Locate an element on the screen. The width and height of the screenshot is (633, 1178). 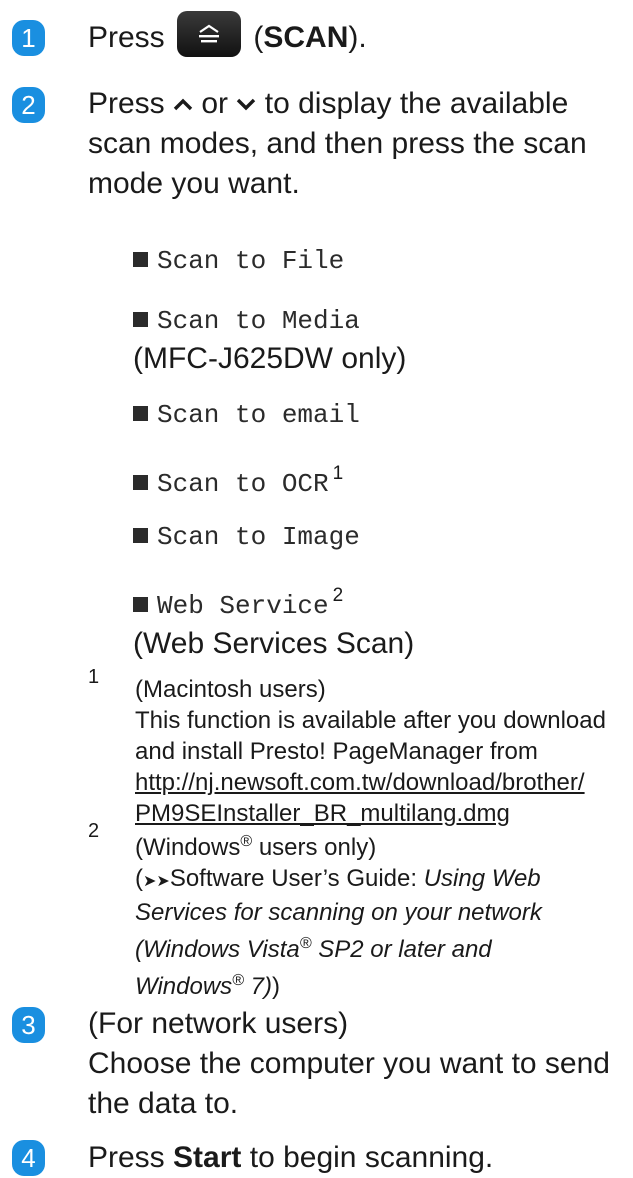
step-1-text: Press (SCAN). is located at coordinates (227, 34).